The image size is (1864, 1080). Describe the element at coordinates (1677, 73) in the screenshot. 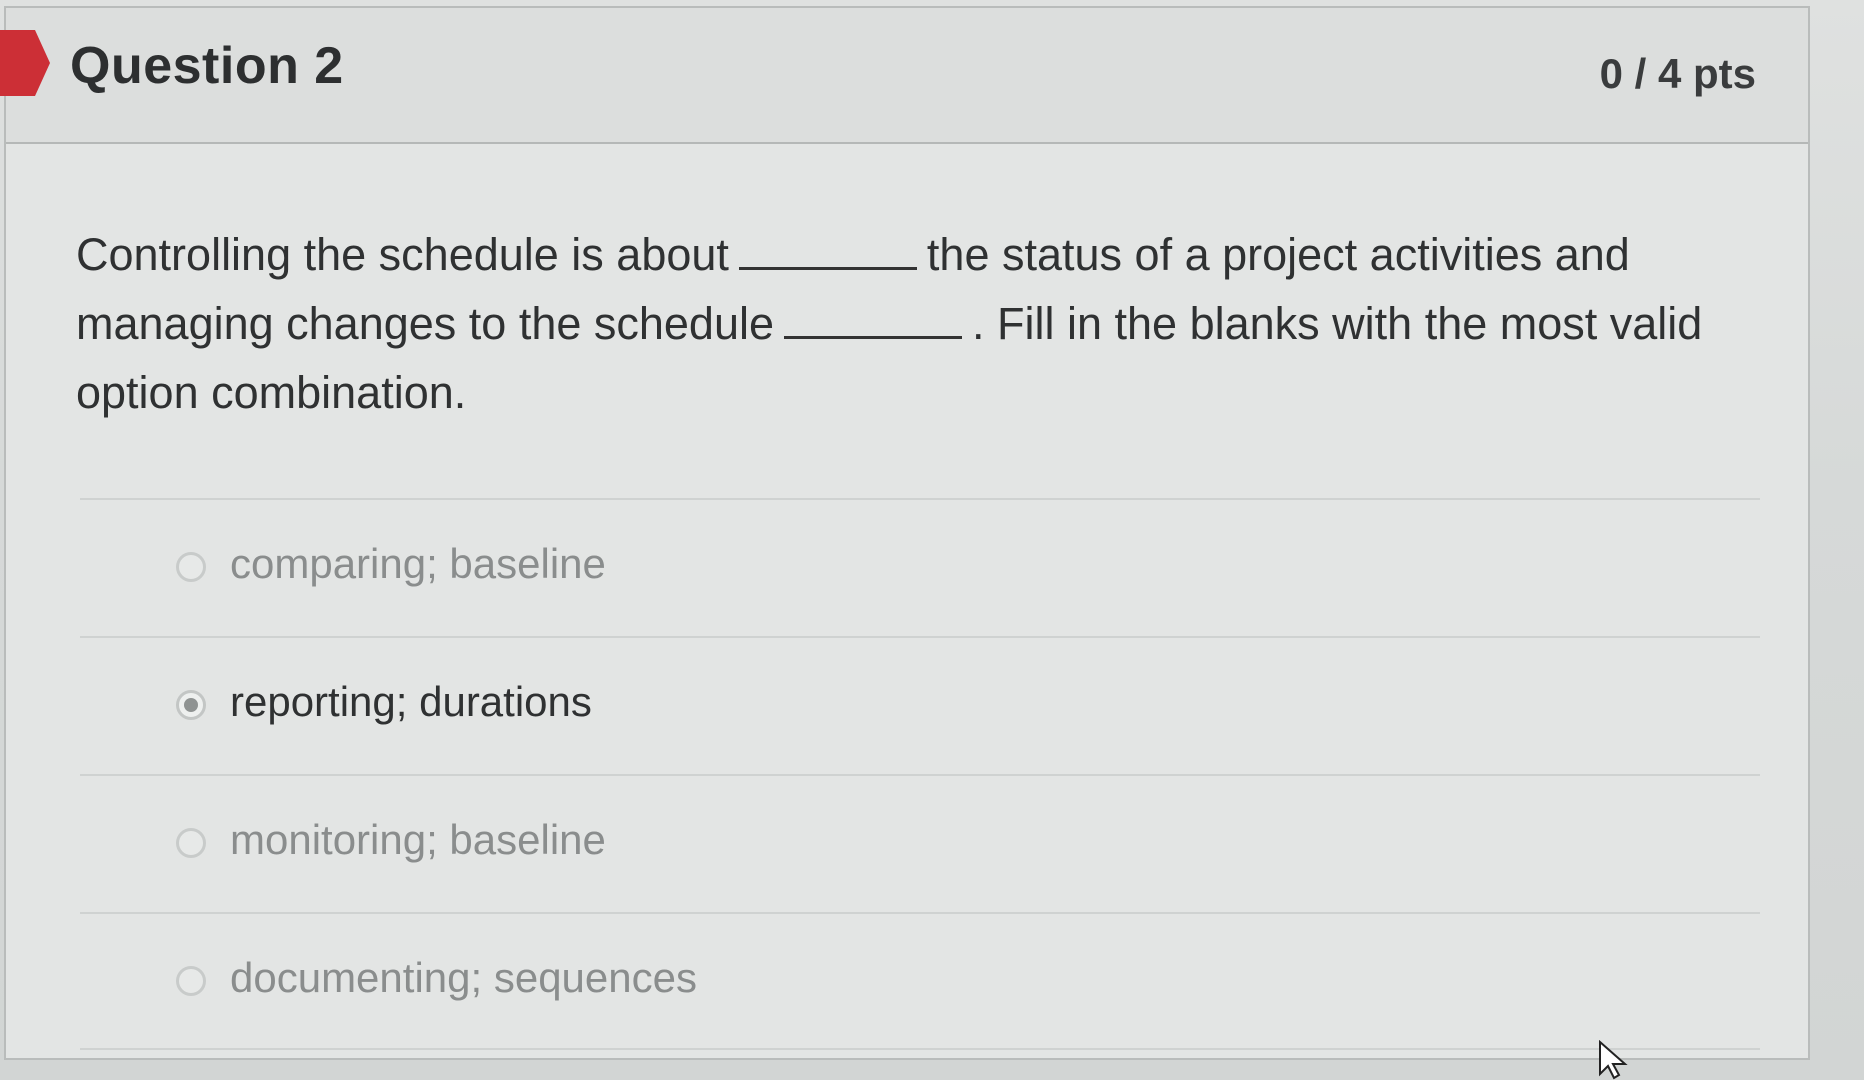

I see `question-points: 0 / 4 pts` at that location.